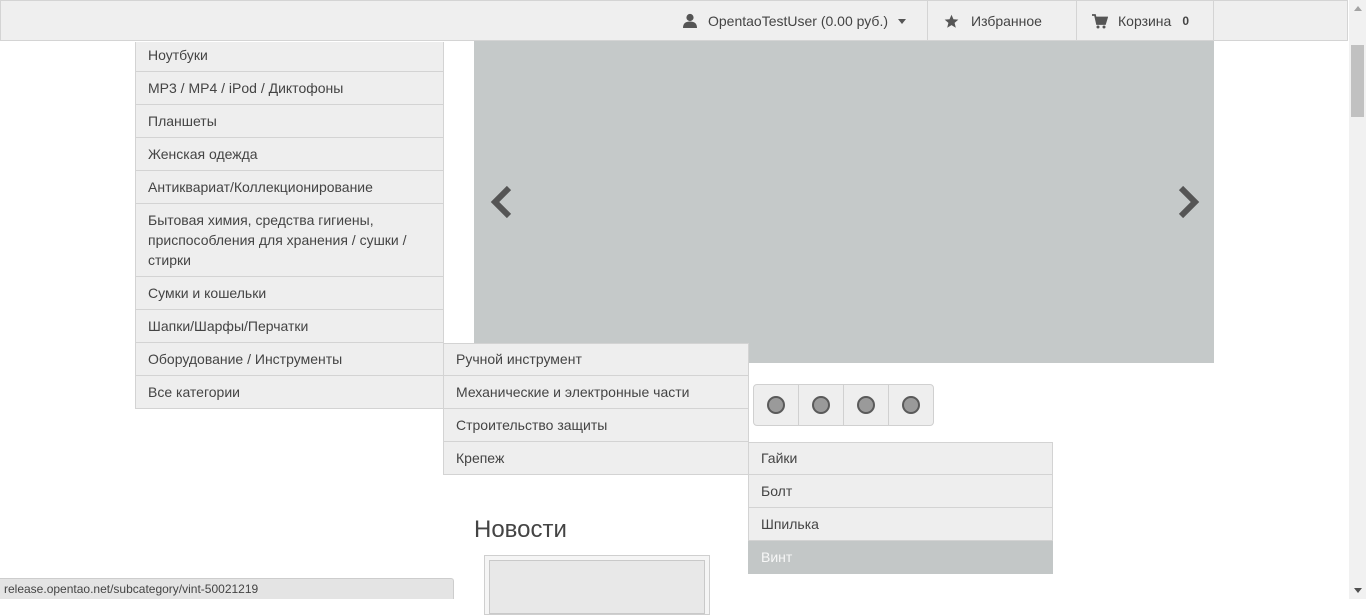 The width and height of the screenshot is (1366, 615). Describe the element at coordinates (289, 154) in the screenshot. I see `category-item: Женская одежда` at that location.